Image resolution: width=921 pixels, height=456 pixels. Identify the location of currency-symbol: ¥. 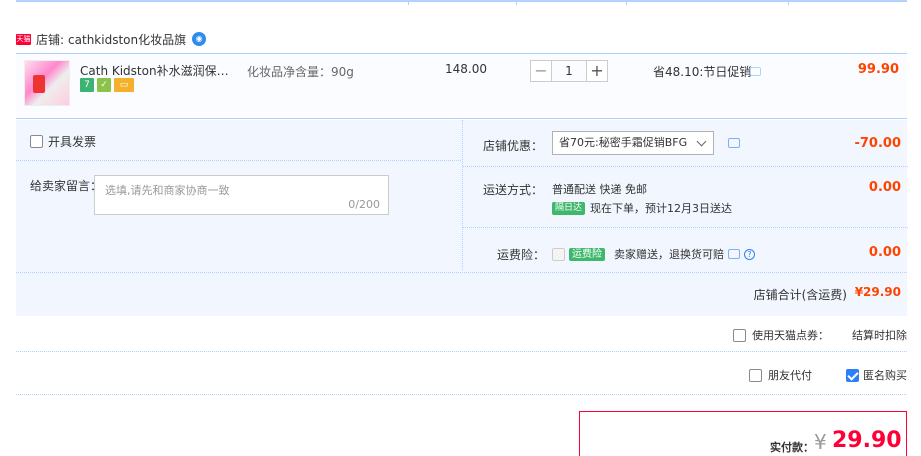
(820, 442).